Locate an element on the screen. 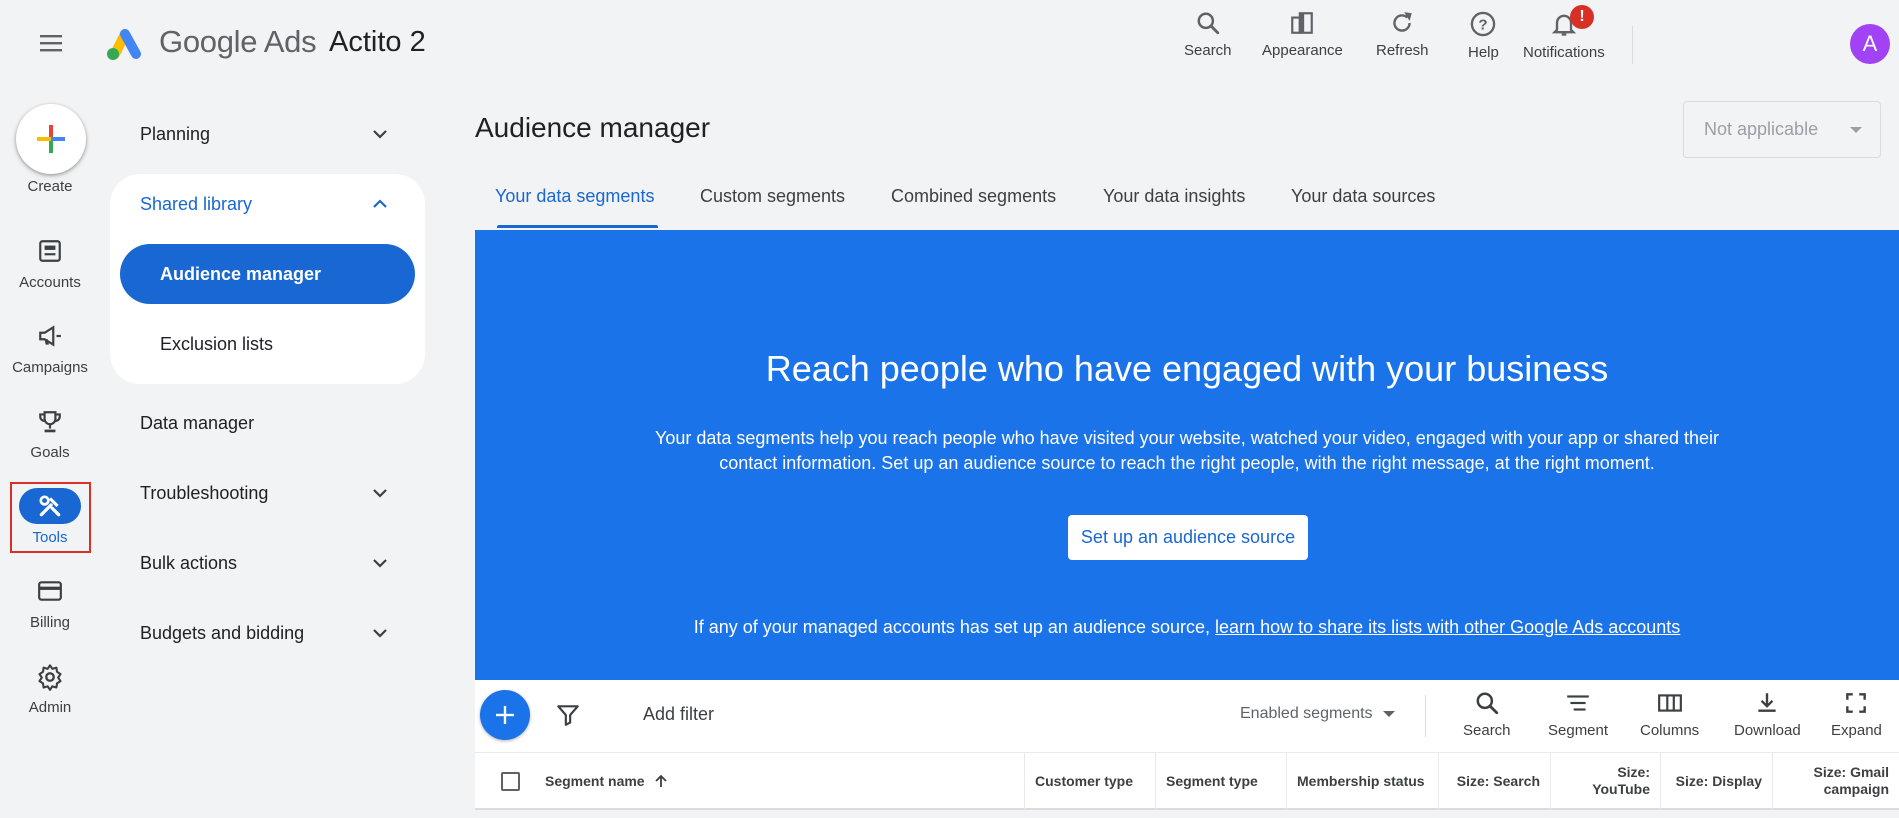 Image resolution: width=1899 pixels, height=818 pixels. search-icon is located at coordinates (1487, 703).